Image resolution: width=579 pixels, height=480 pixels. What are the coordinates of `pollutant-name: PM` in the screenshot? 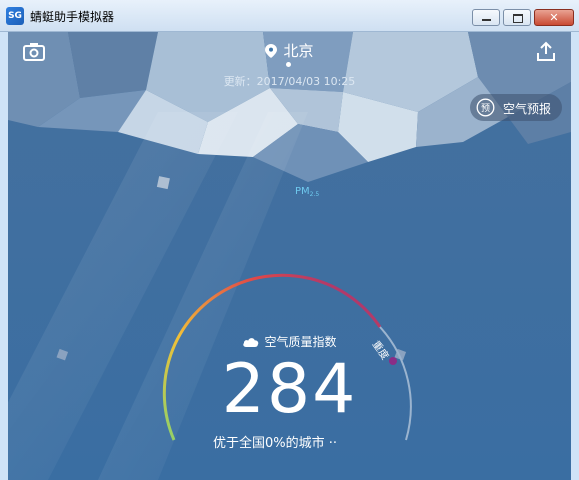 It's located at (302, 191).